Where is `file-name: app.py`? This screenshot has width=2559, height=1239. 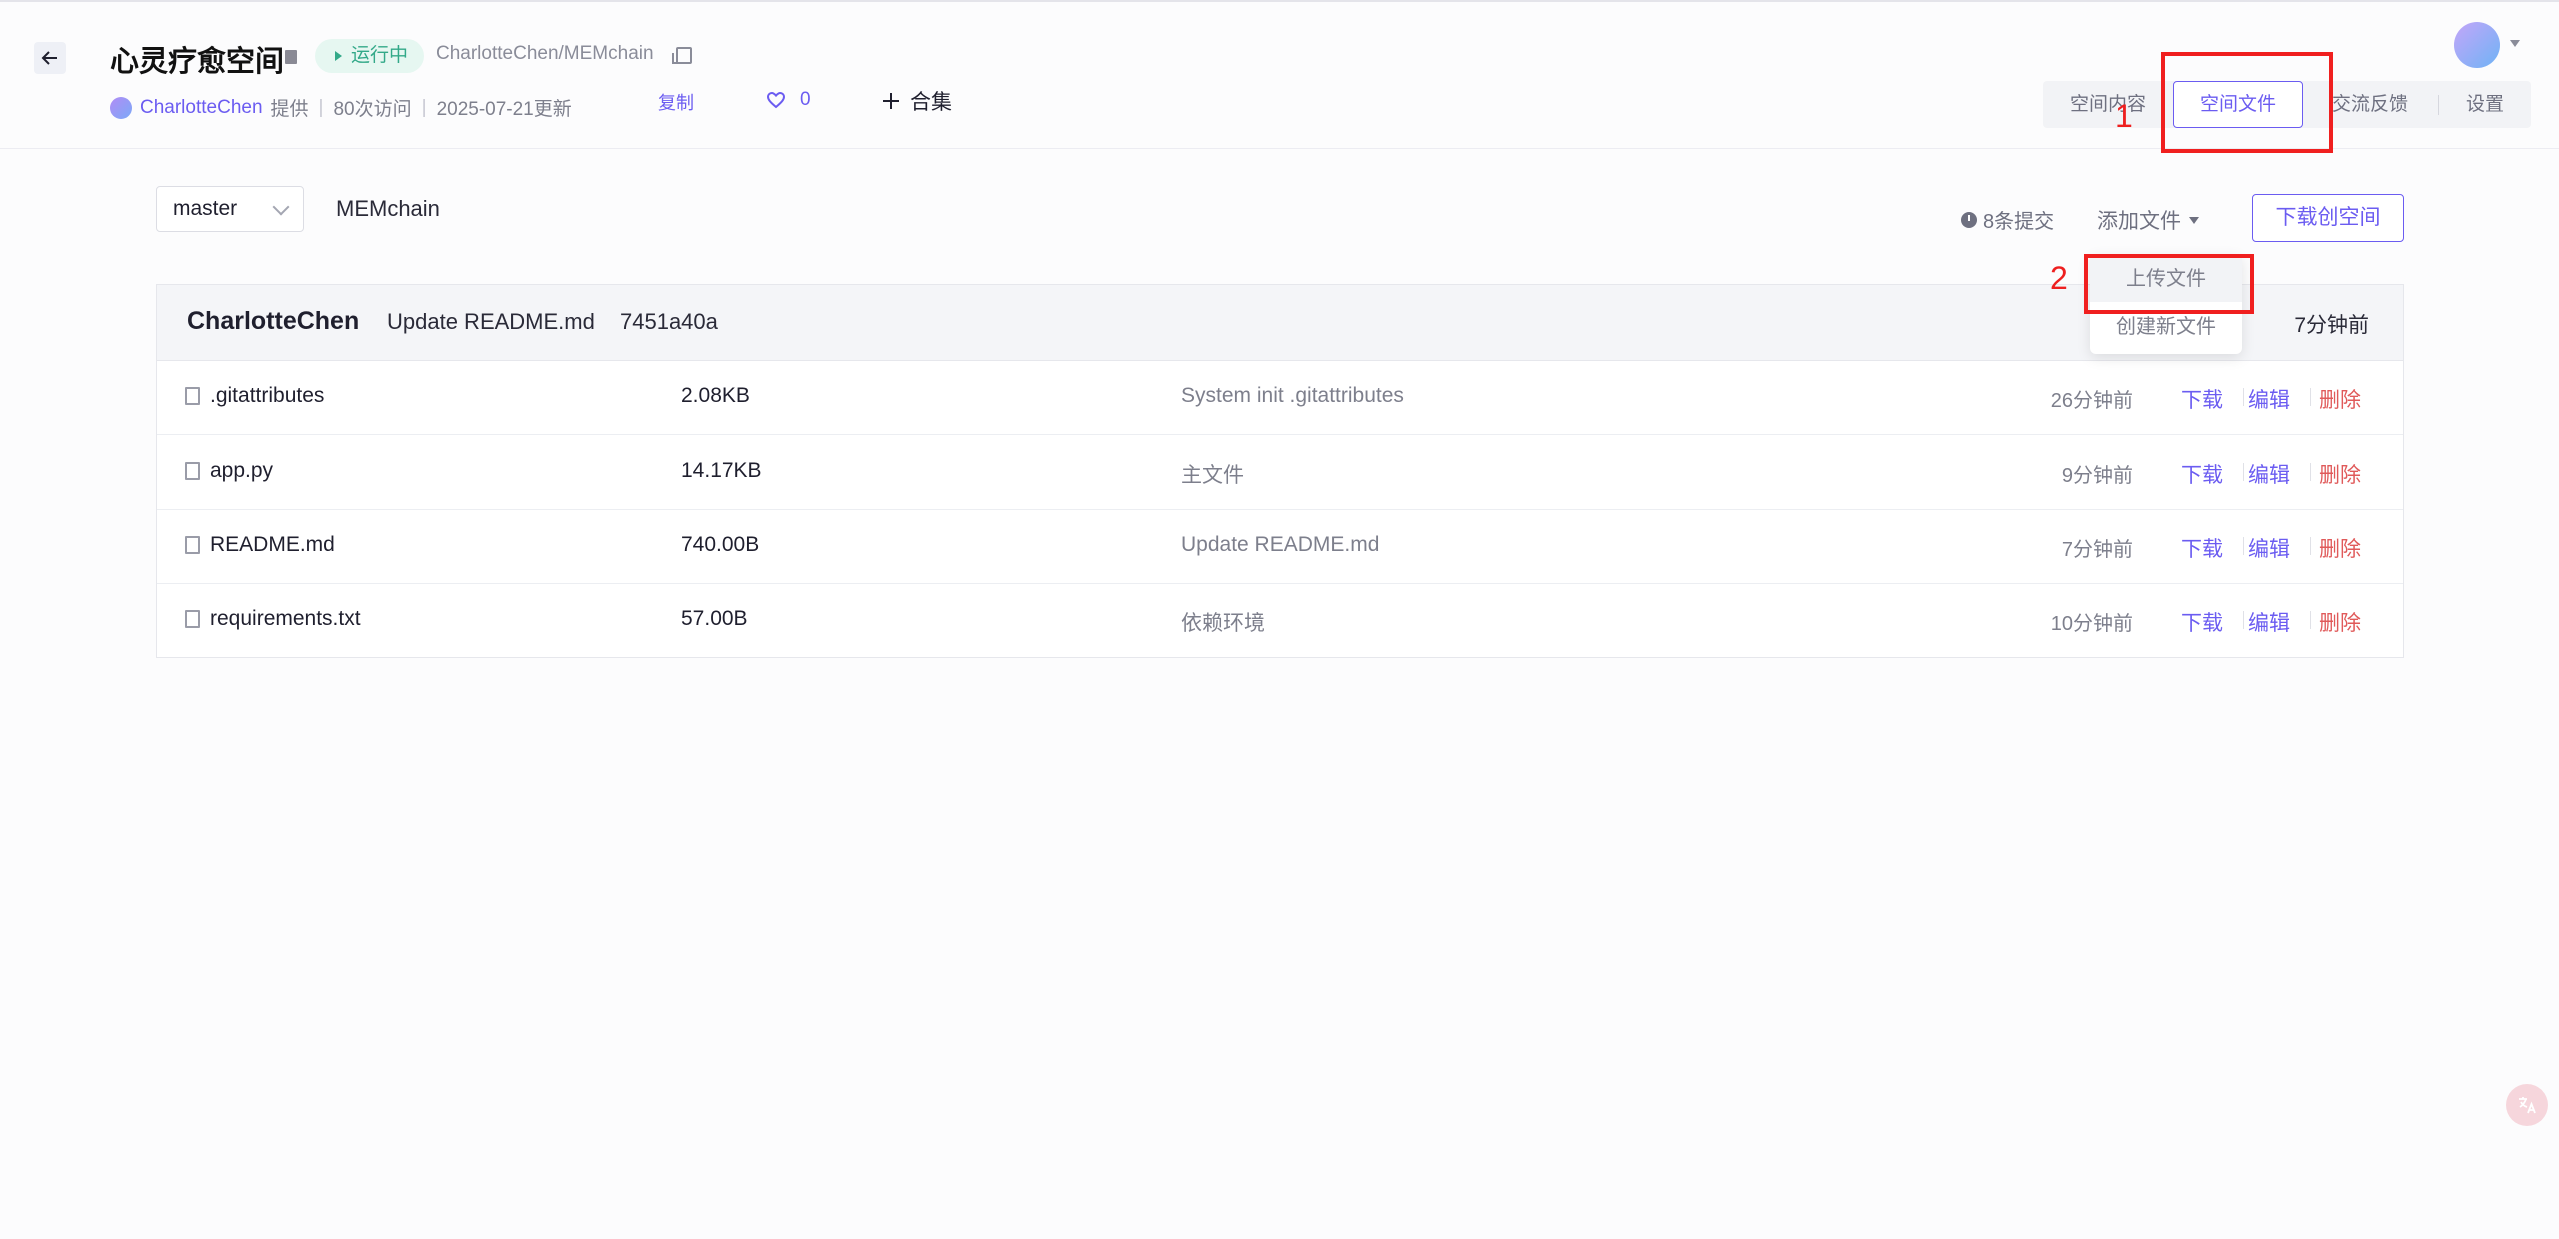
file-name: app.py is located at coordinates (241, 471).